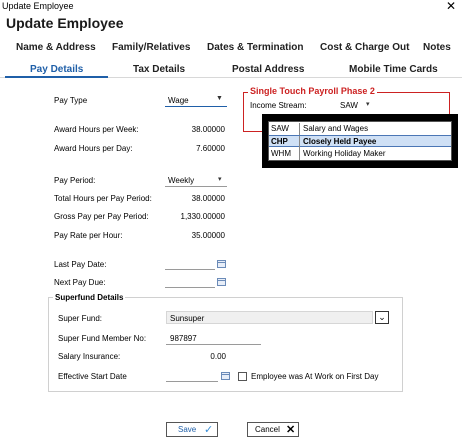  I want to click on income-stream-value: SAW, so click(349, 105).